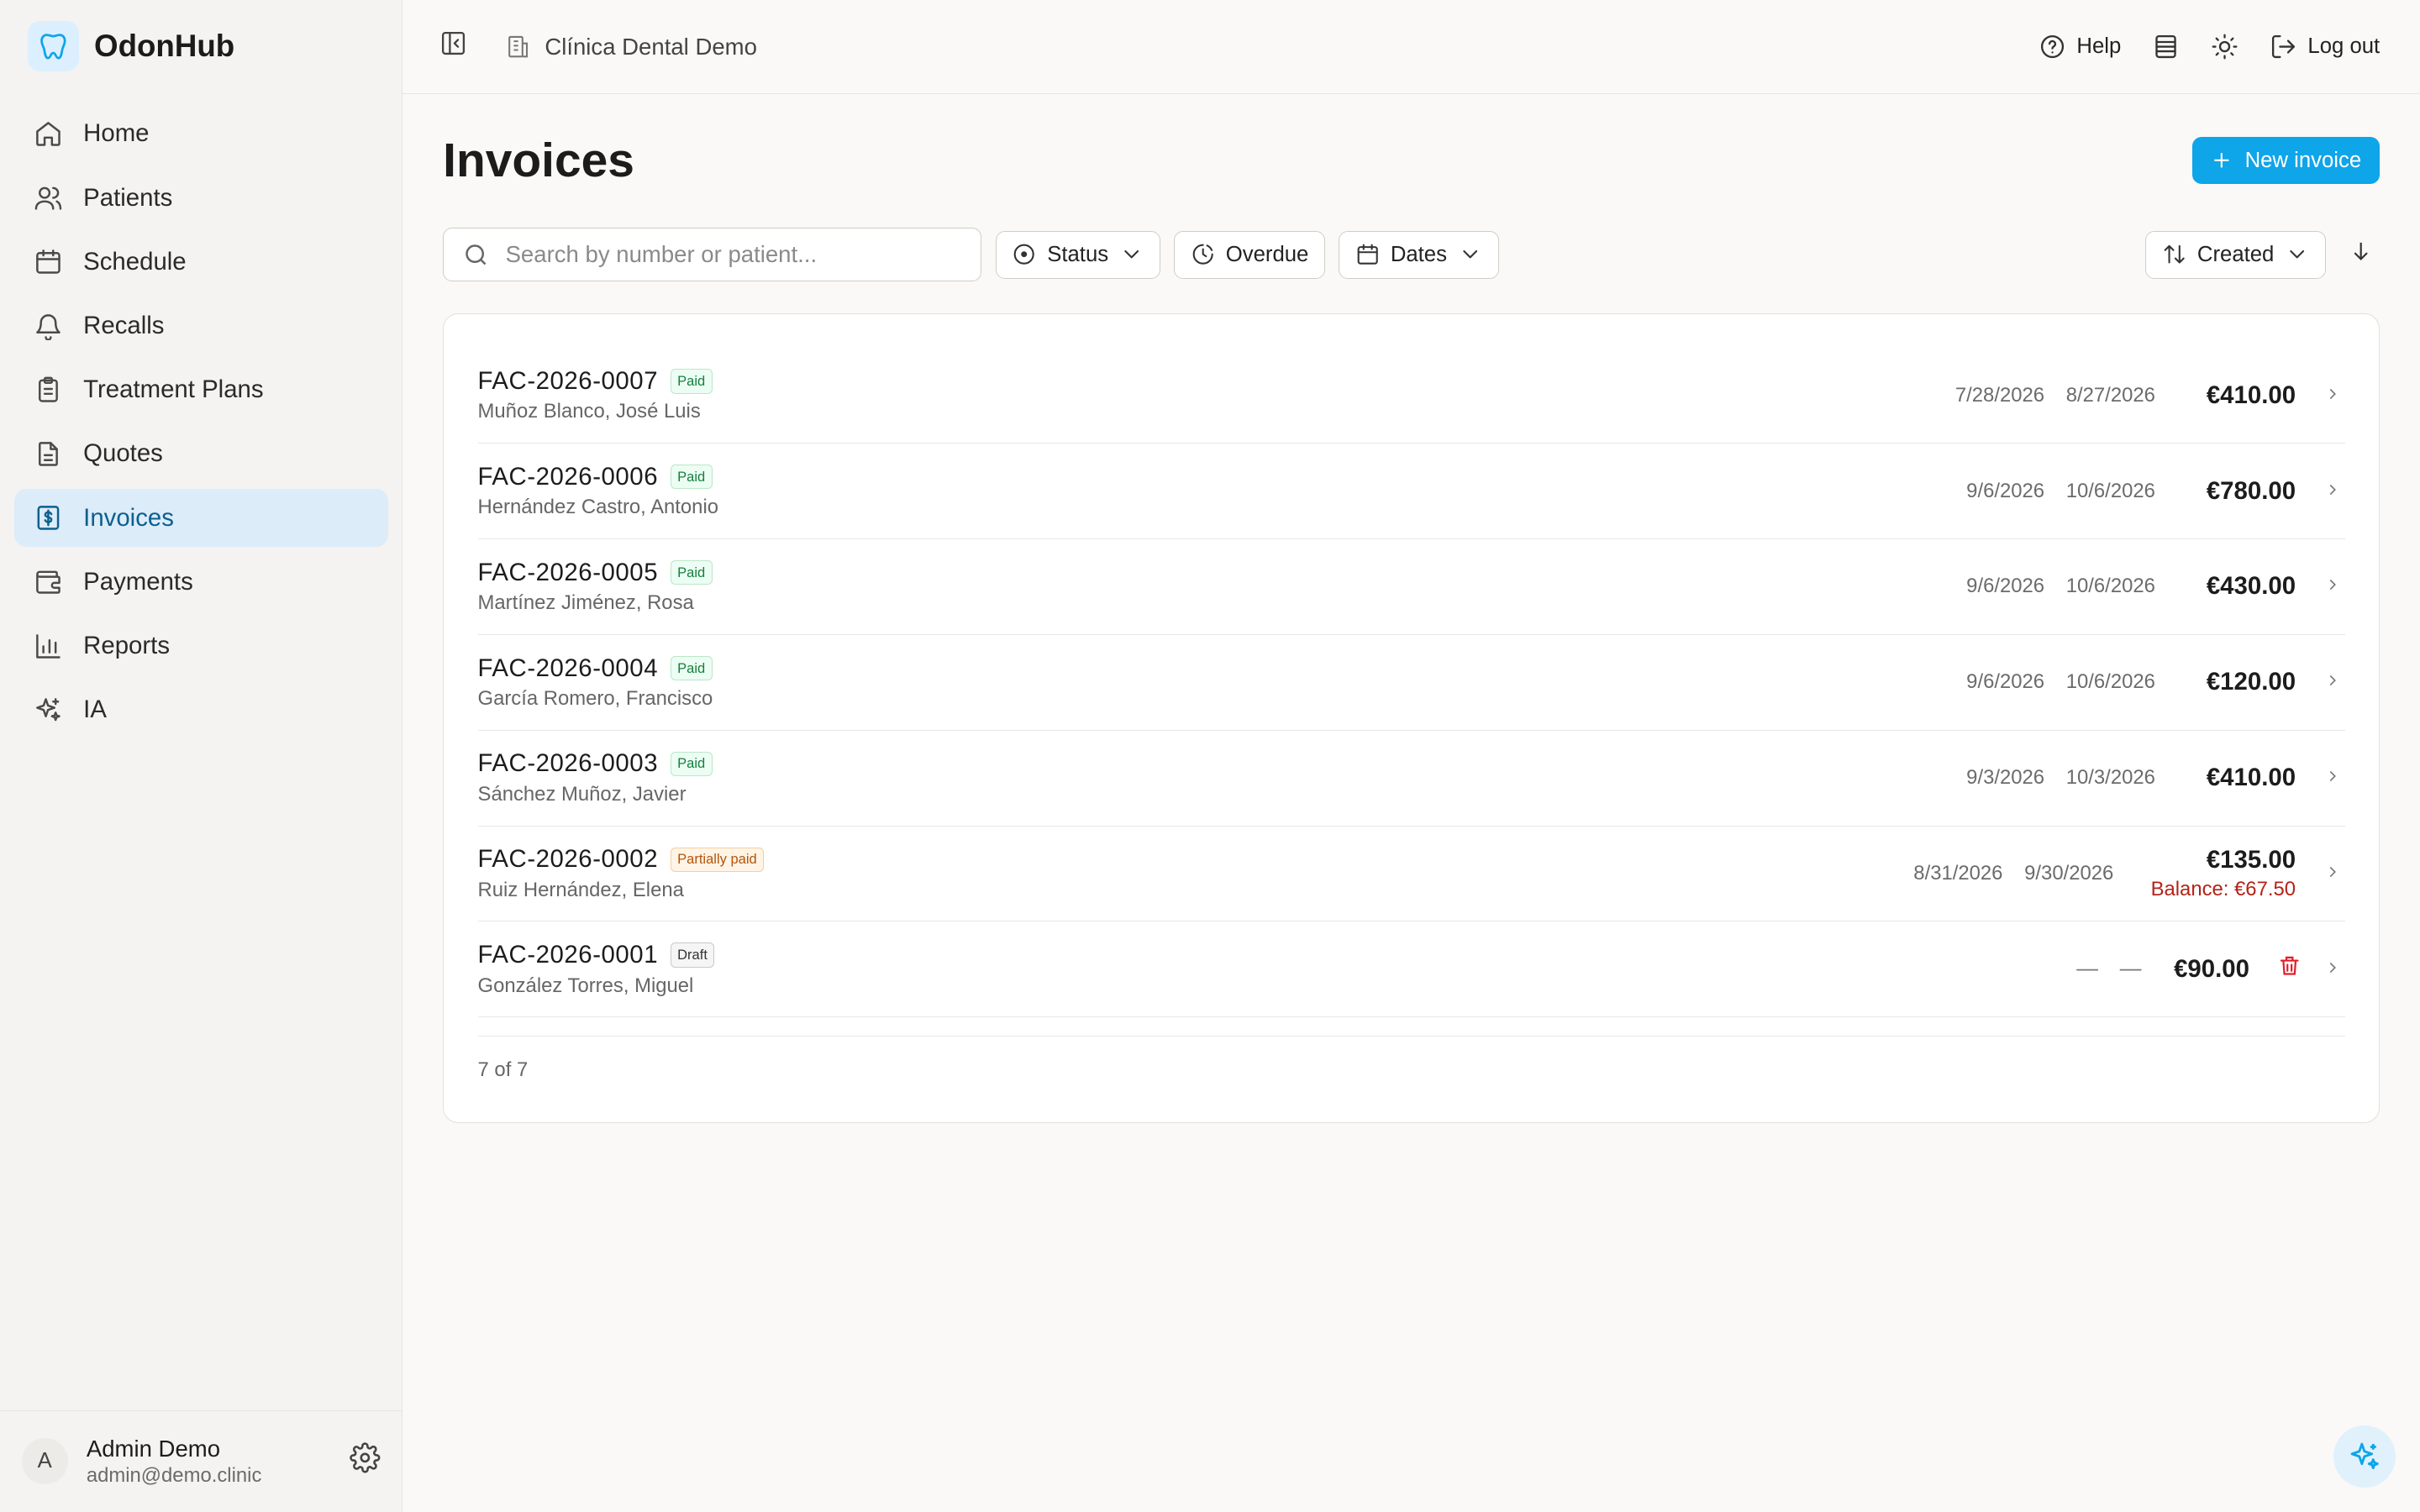  What do you see at coordinates (366, 1457) in the screenshot?
I see `gear-icon` at bounding box center [366, 1457].